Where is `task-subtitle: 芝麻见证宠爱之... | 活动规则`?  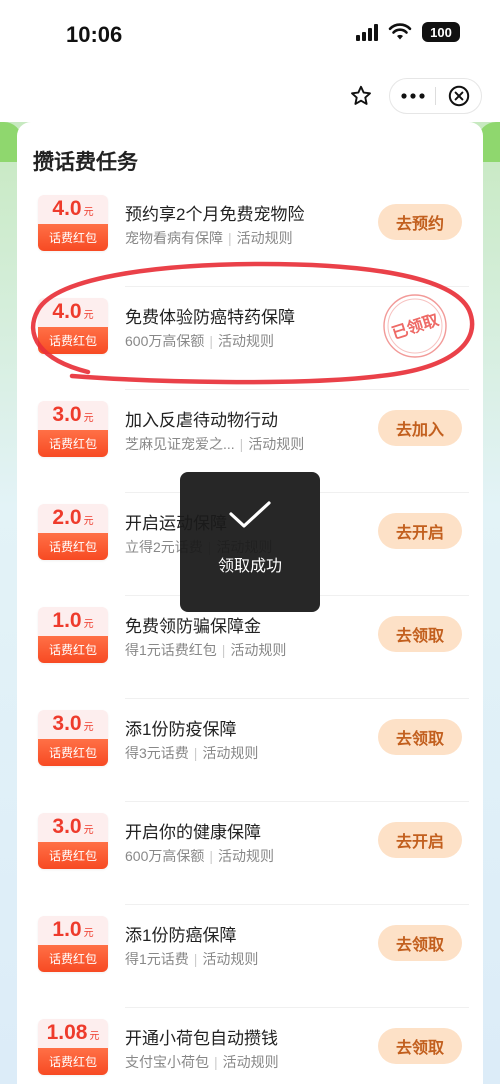 task-subtitle: 芝麻见证宠爱之... | 活动规则 is located at coordinates (214, 444).